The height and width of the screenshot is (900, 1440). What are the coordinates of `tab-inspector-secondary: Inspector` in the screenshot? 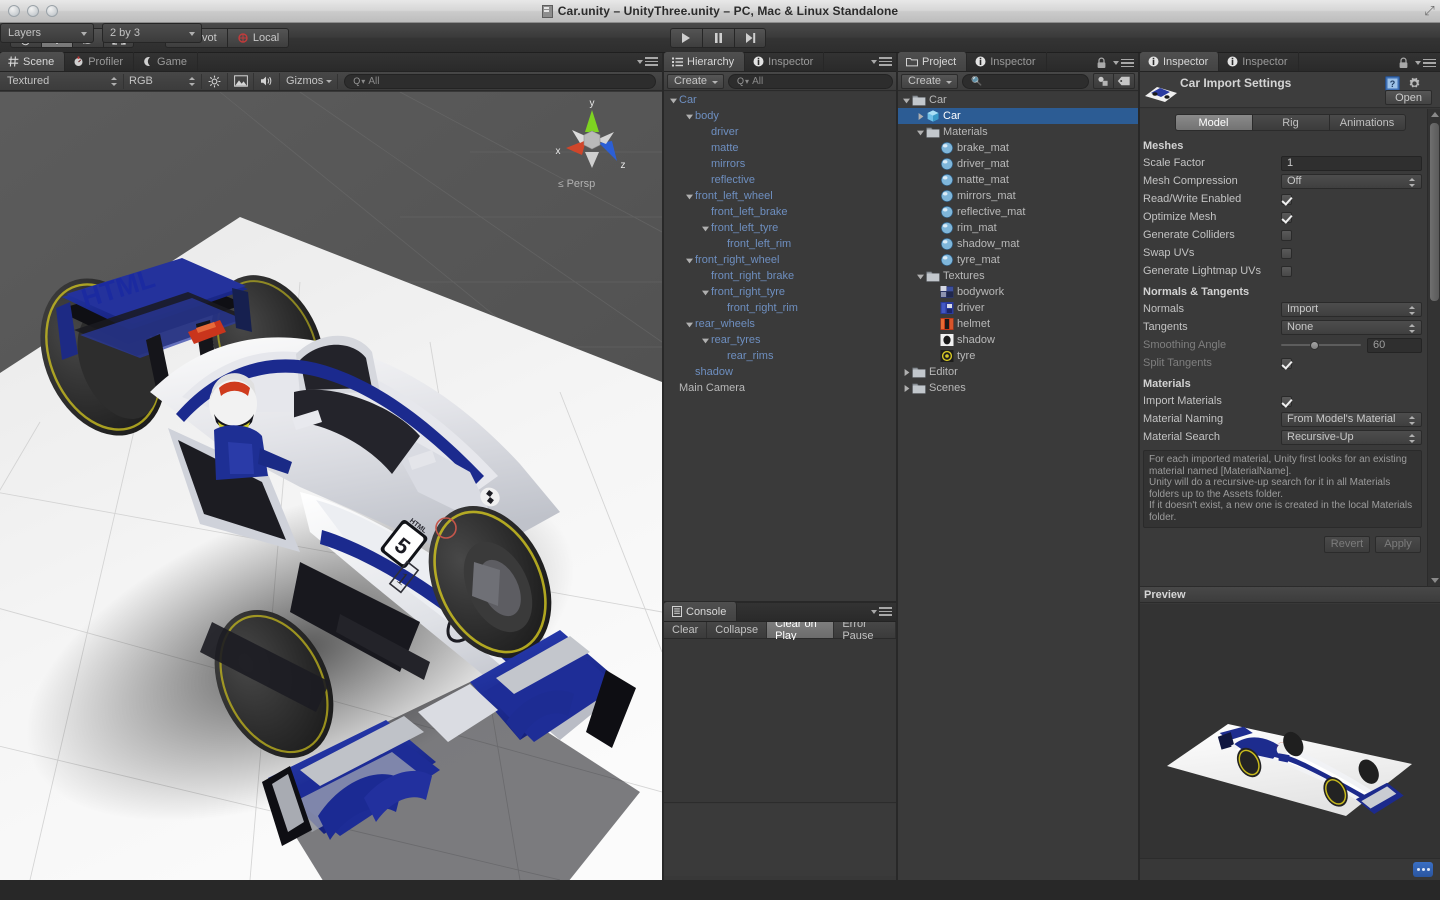 It's located at (1259, 61).